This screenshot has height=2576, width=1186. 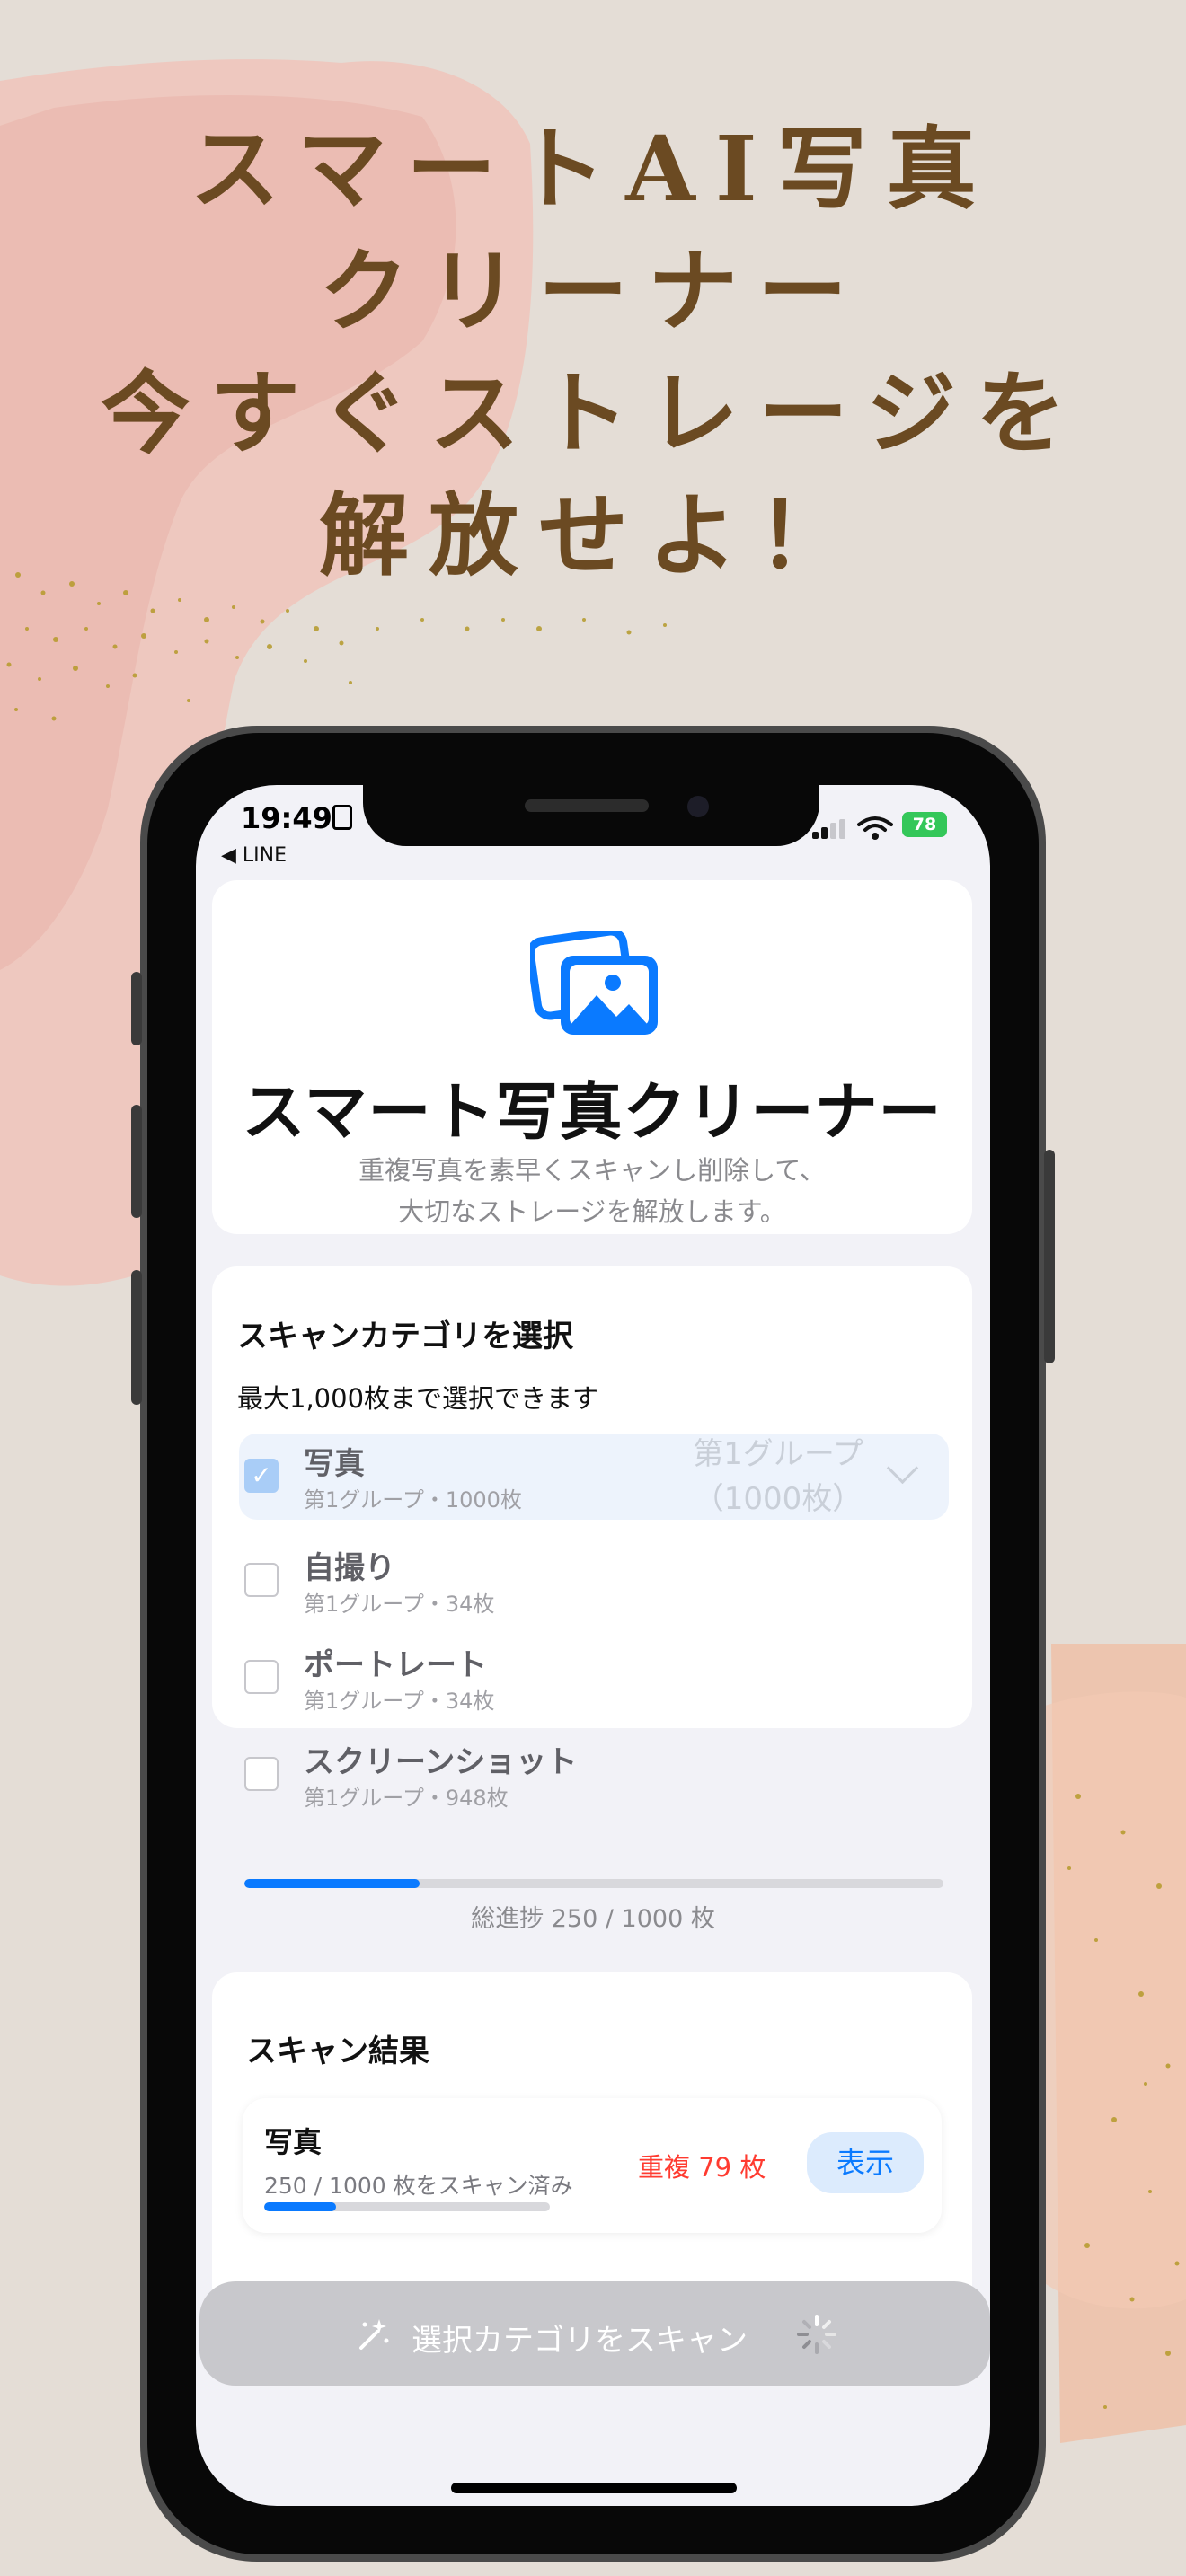 What do you see at coordinates (592, 1211) in the screenshot?
I see `subtitle-line-2: 大切なストレージを解放します。` at bounding box center [592, 1211].